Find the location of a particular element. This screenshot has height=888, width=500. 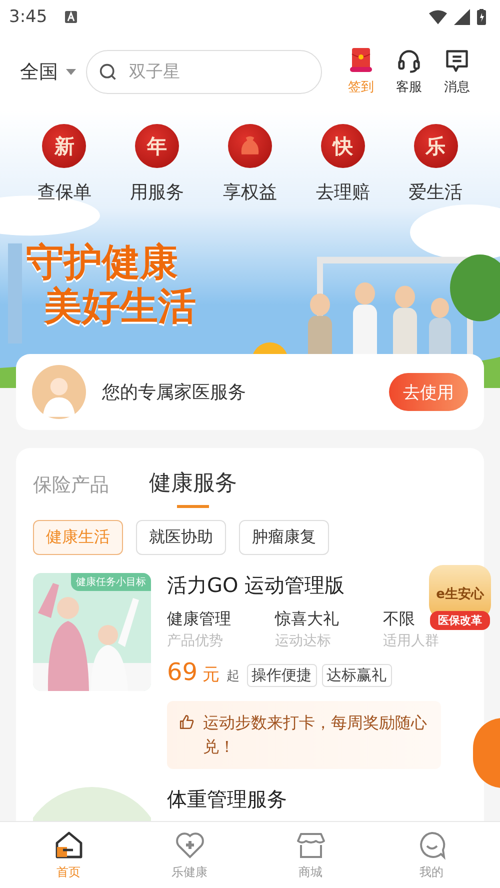

product-tag: 达标赢礼 is located at coordinates (357, 675).